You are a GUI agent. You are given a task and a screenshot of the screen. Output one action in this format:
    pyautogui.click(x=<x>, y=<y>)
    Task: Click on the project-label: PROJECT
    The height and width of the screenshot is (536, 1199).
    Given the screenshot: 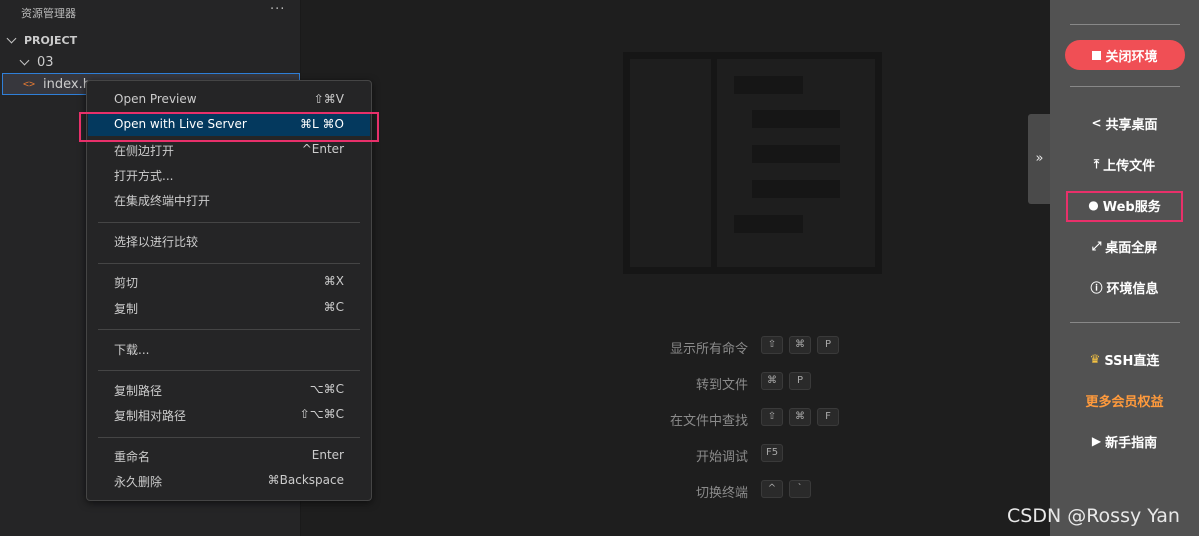 What is the action you would take?
    pyautogui.click(x=51, y=40)
    